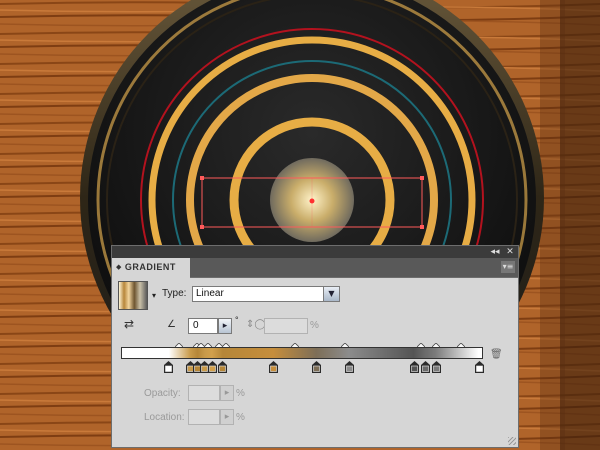  What do you see at coordinates (315, 252) in the screenshot?
I see `panel-titlebar: ◂◂ ✕` at bounding box center [315, 252].